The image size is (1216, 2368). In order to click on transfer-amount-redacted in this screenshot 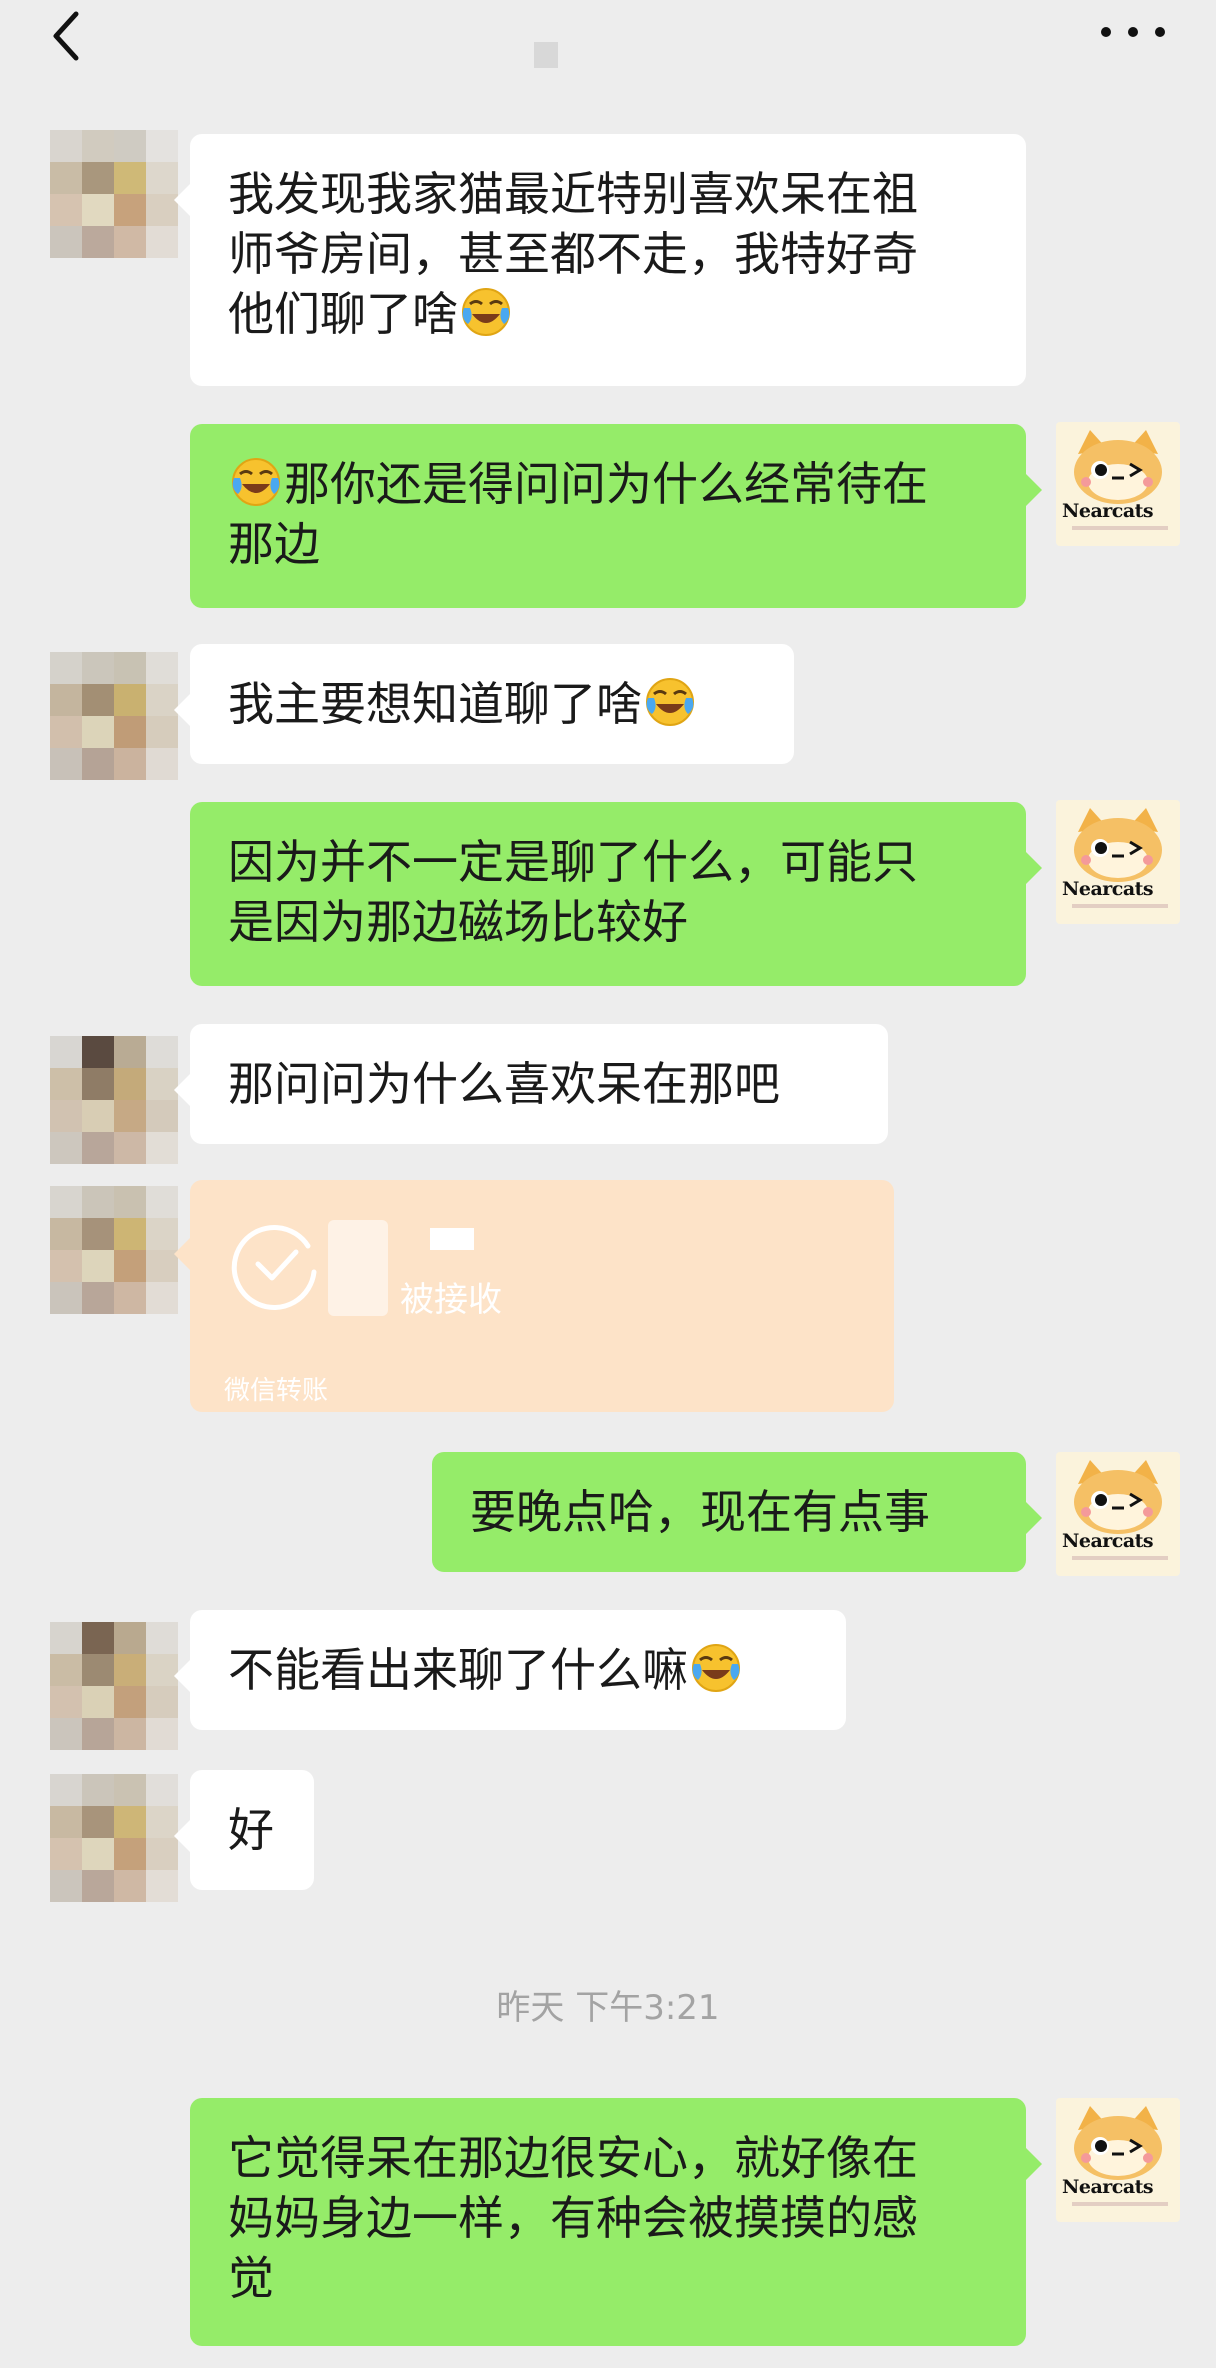, I will do `click(358, 1268)`.